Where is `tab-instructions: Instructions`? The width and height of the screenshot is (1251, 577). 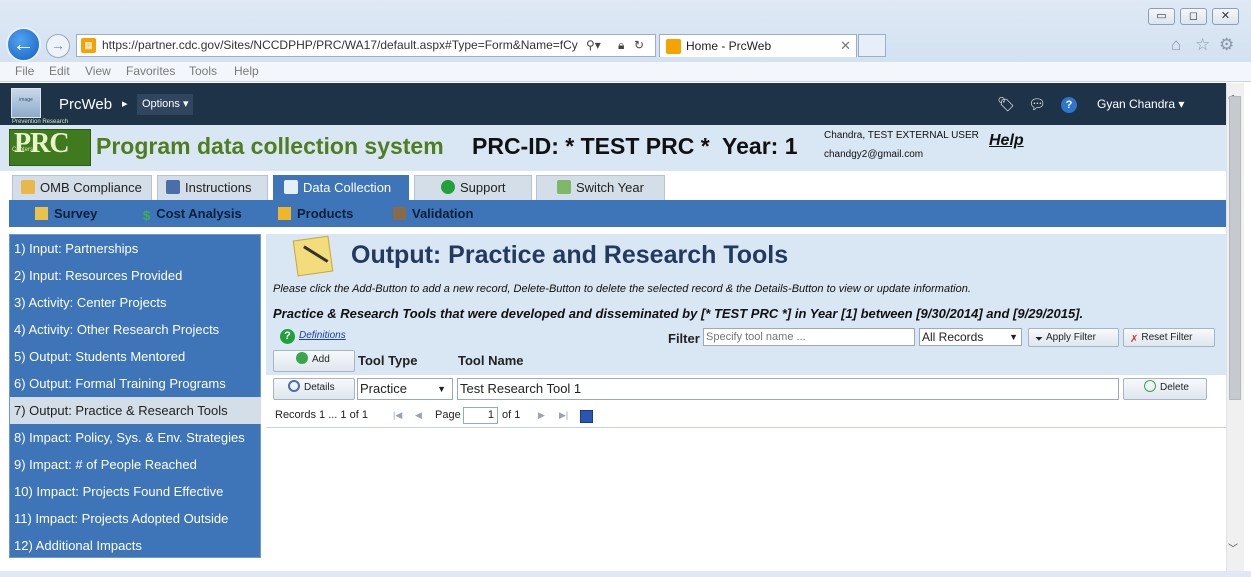
tab-instructions: Instructions is located at coordinates (212, 187).